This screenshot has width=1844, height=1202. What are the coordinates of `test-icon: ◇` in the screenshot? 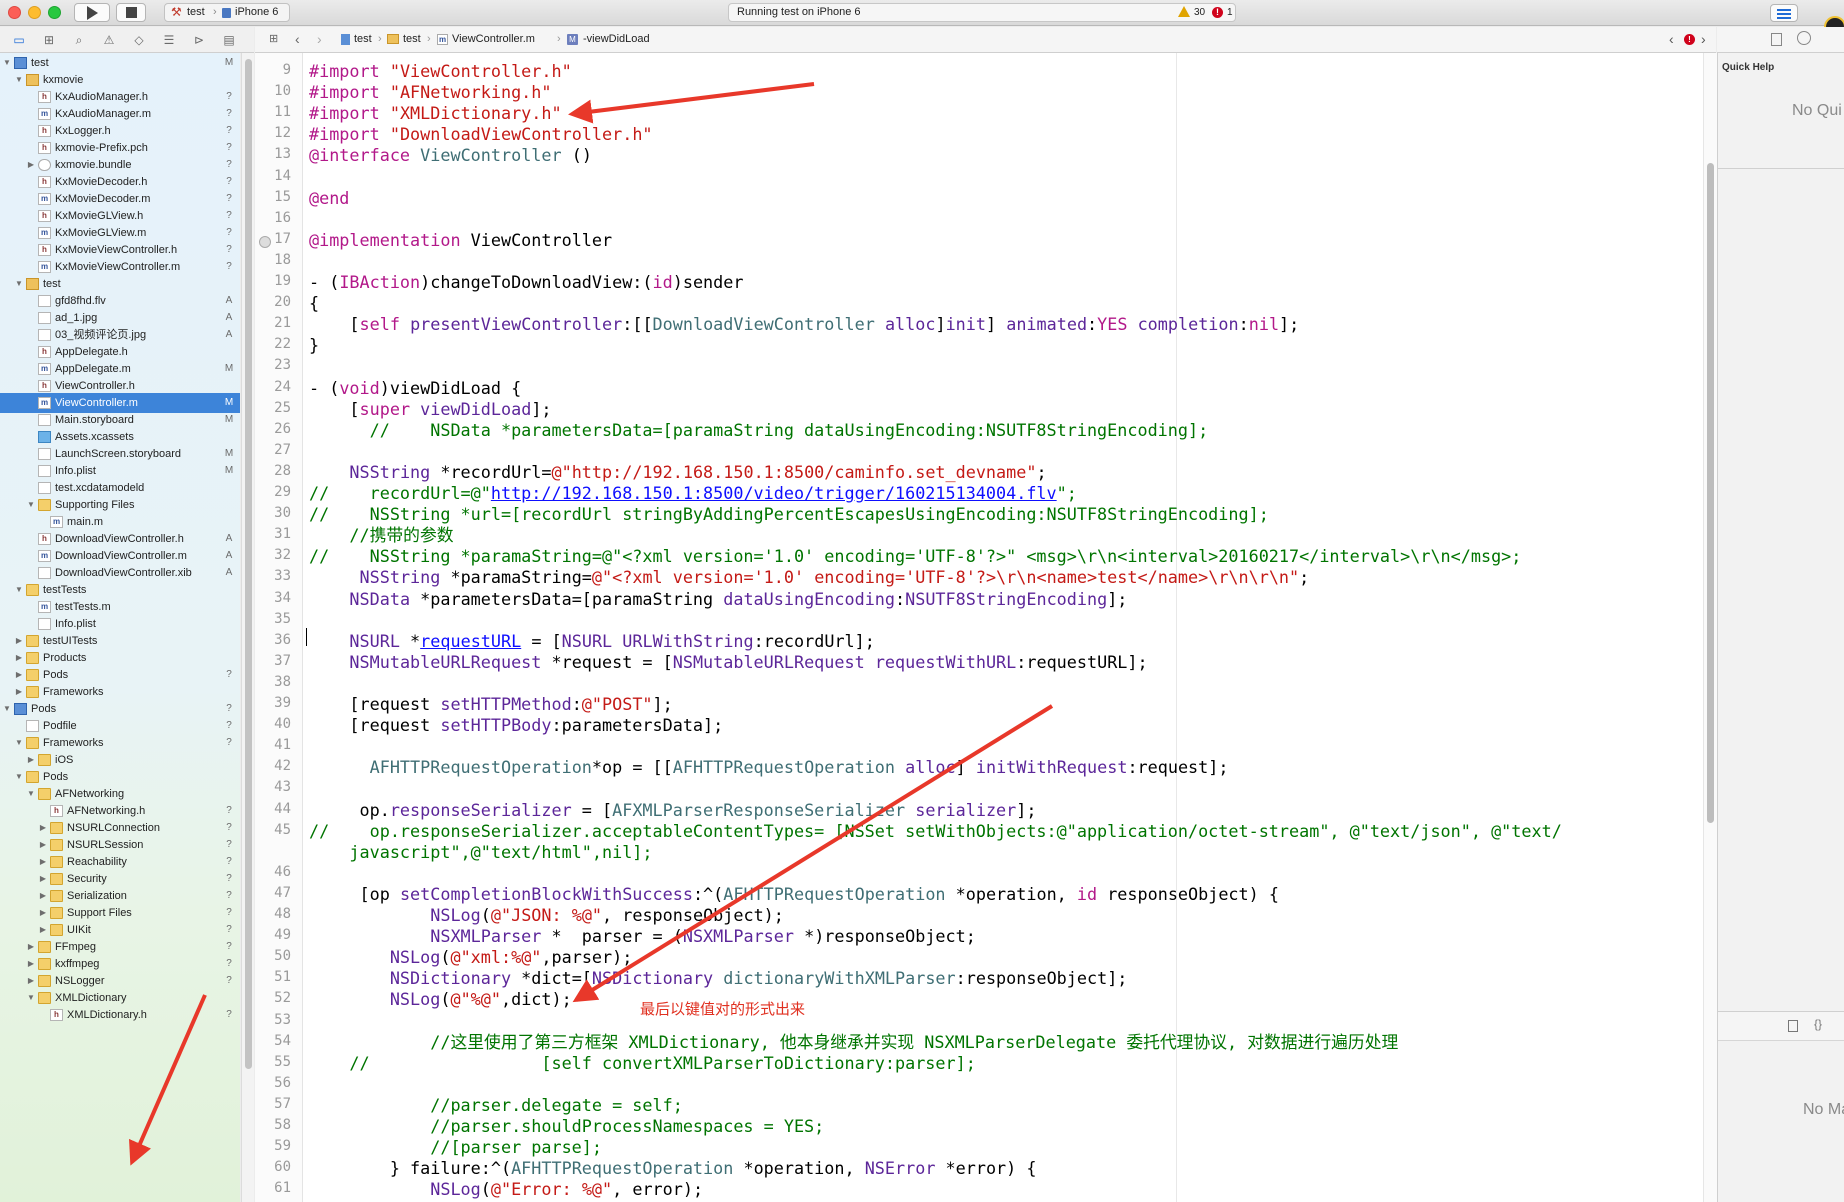 It's located at (139, 40).